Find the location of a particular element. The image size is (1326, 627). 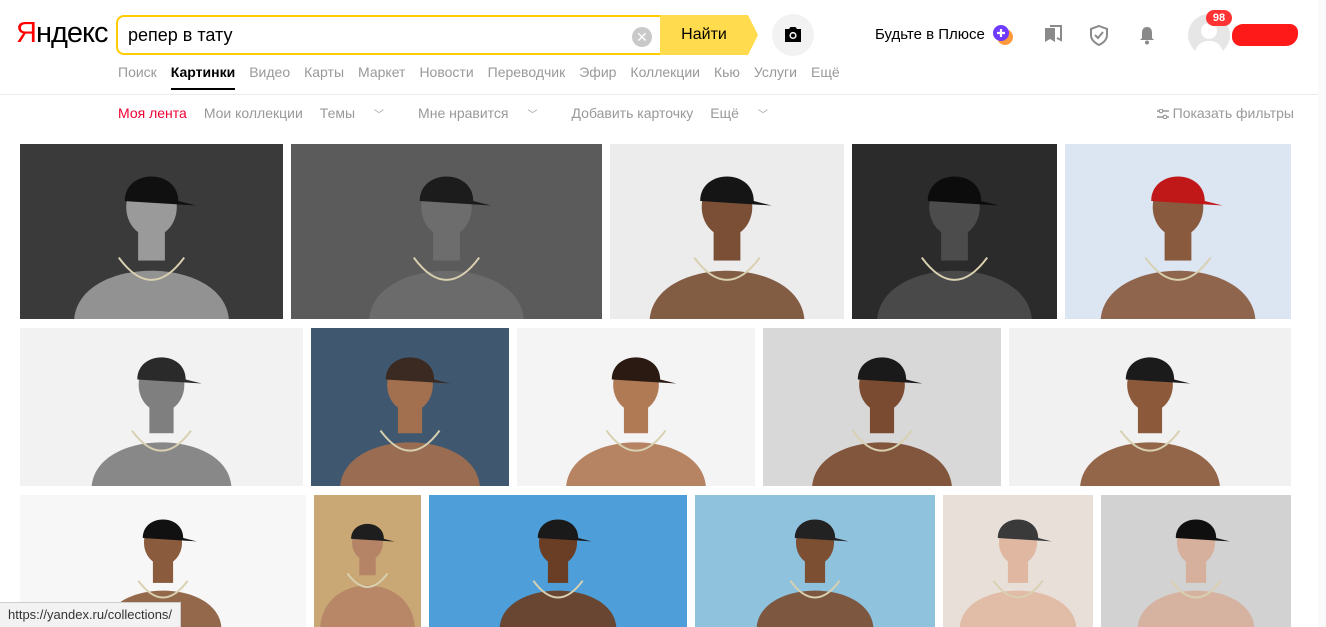

service-video: Видео is located at coordinates (269, 72).